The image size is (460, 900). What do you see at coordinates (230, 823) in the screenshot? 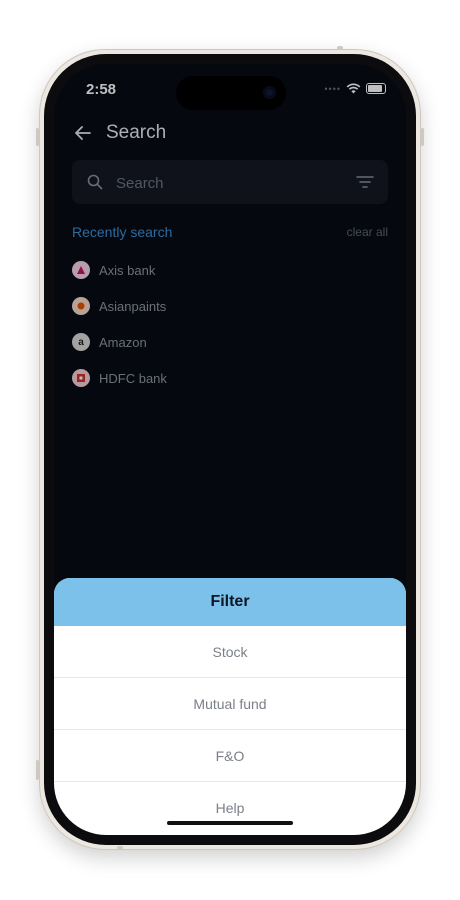
I see `home-indicator` at bounding box center [230, 823].